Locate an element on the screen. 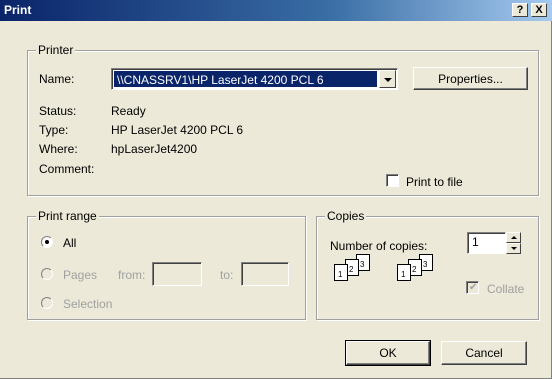 This screenshot has width=552, height=379. copies-group-title: Copies is located at coordinates (346, 216).